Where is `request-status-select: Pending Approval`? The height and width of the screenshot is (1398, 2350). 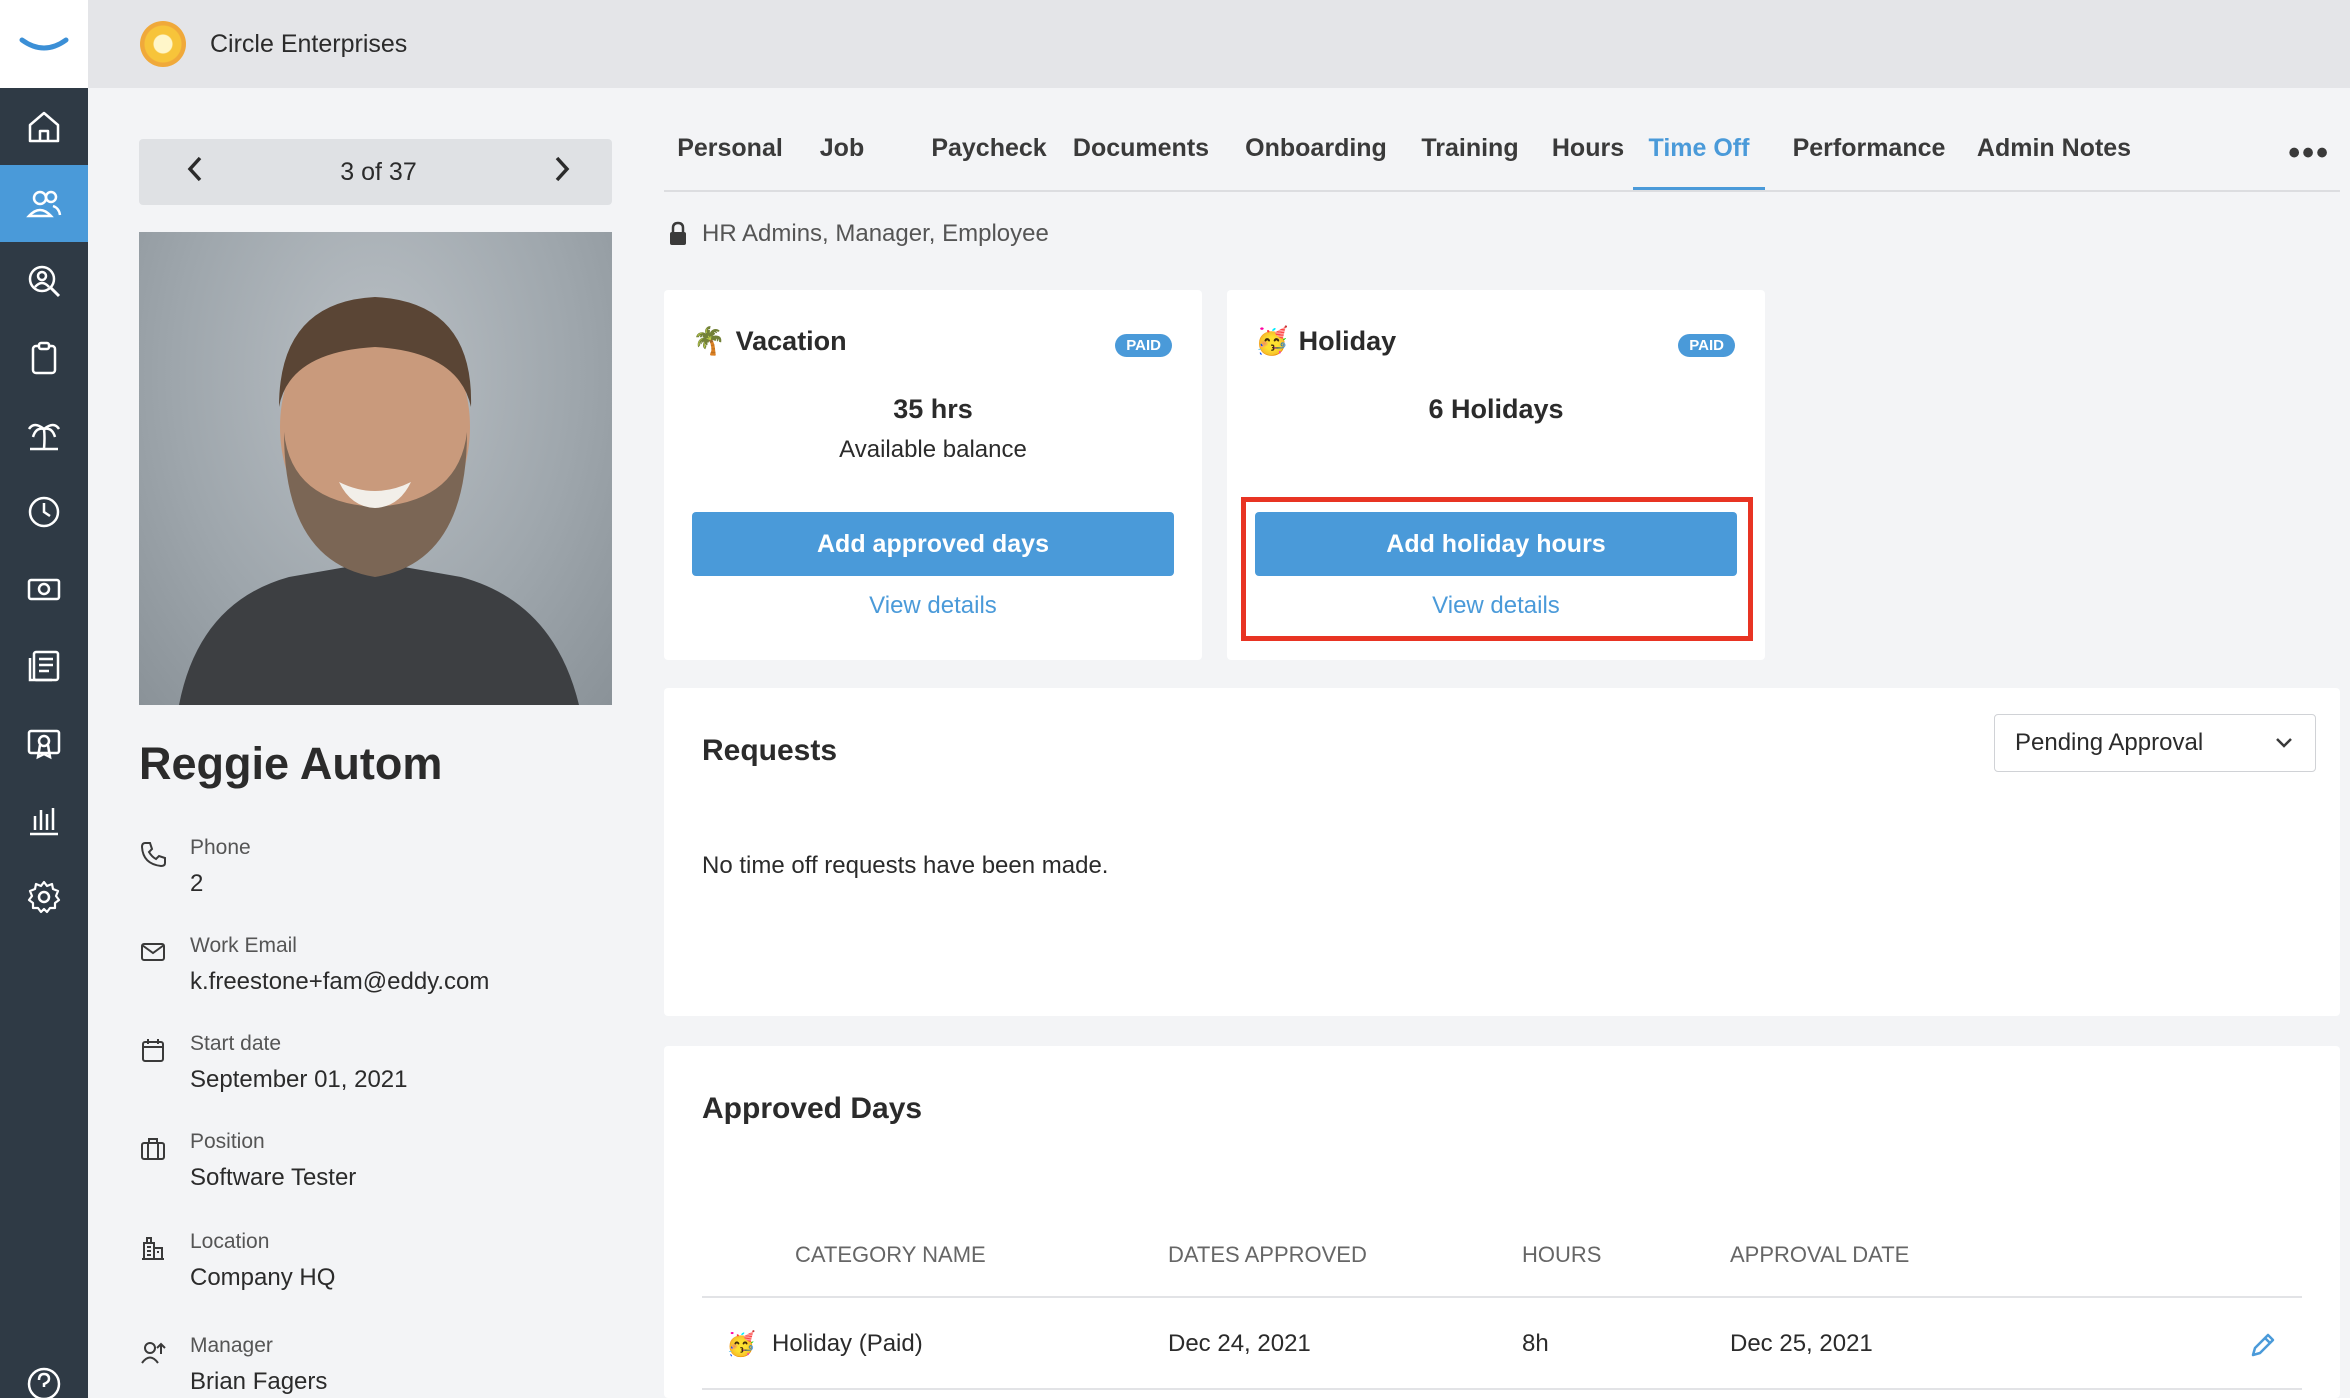
request-status-select: Pending Approval is located at coordinates (2155, 743).